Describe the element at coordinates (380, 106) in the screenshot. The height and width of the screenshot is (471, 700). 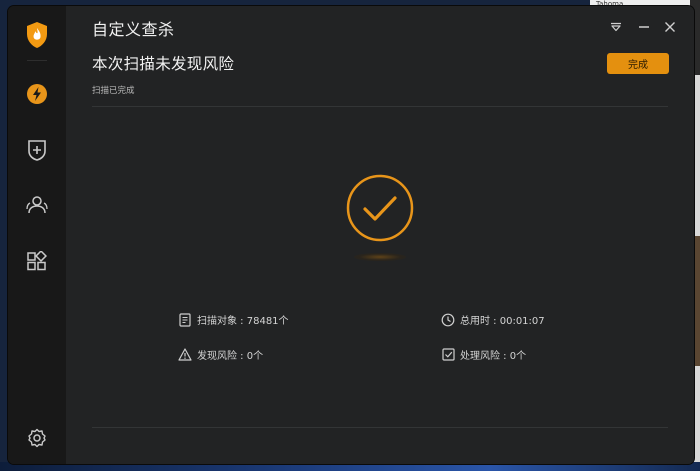
I see `top-divider` at that location.